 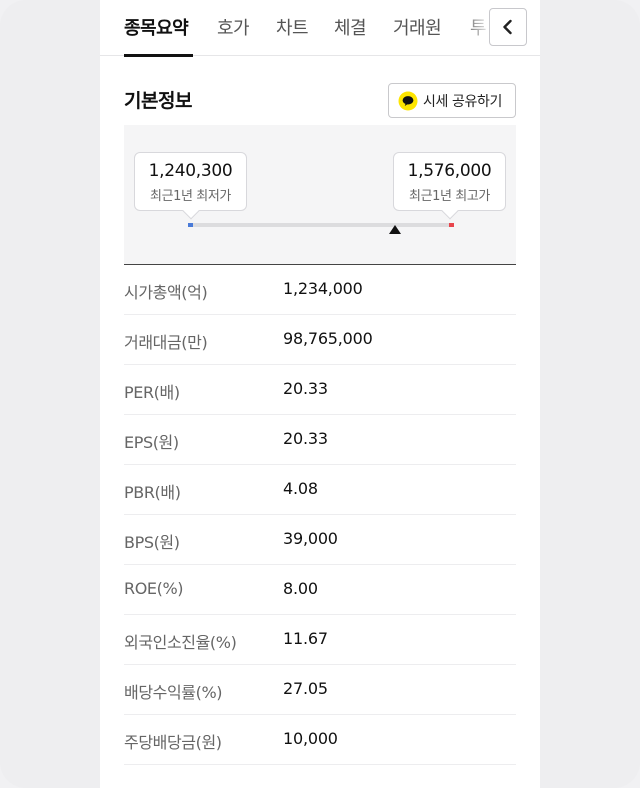 I want to click on stat-value: 39,000, so click(x=310, y=538).